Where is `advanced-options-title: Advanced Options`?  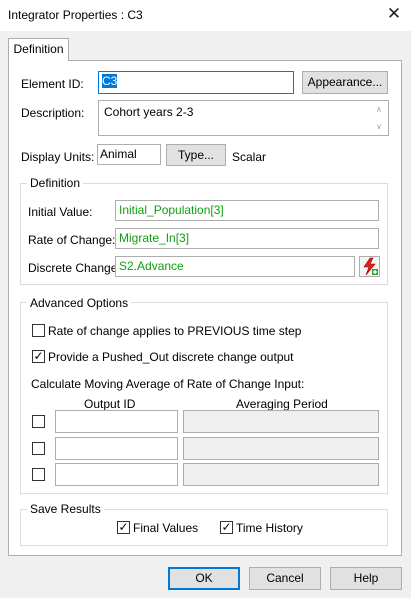 advanced-options-title: Advanced Options is located at coordinates (79, 303).